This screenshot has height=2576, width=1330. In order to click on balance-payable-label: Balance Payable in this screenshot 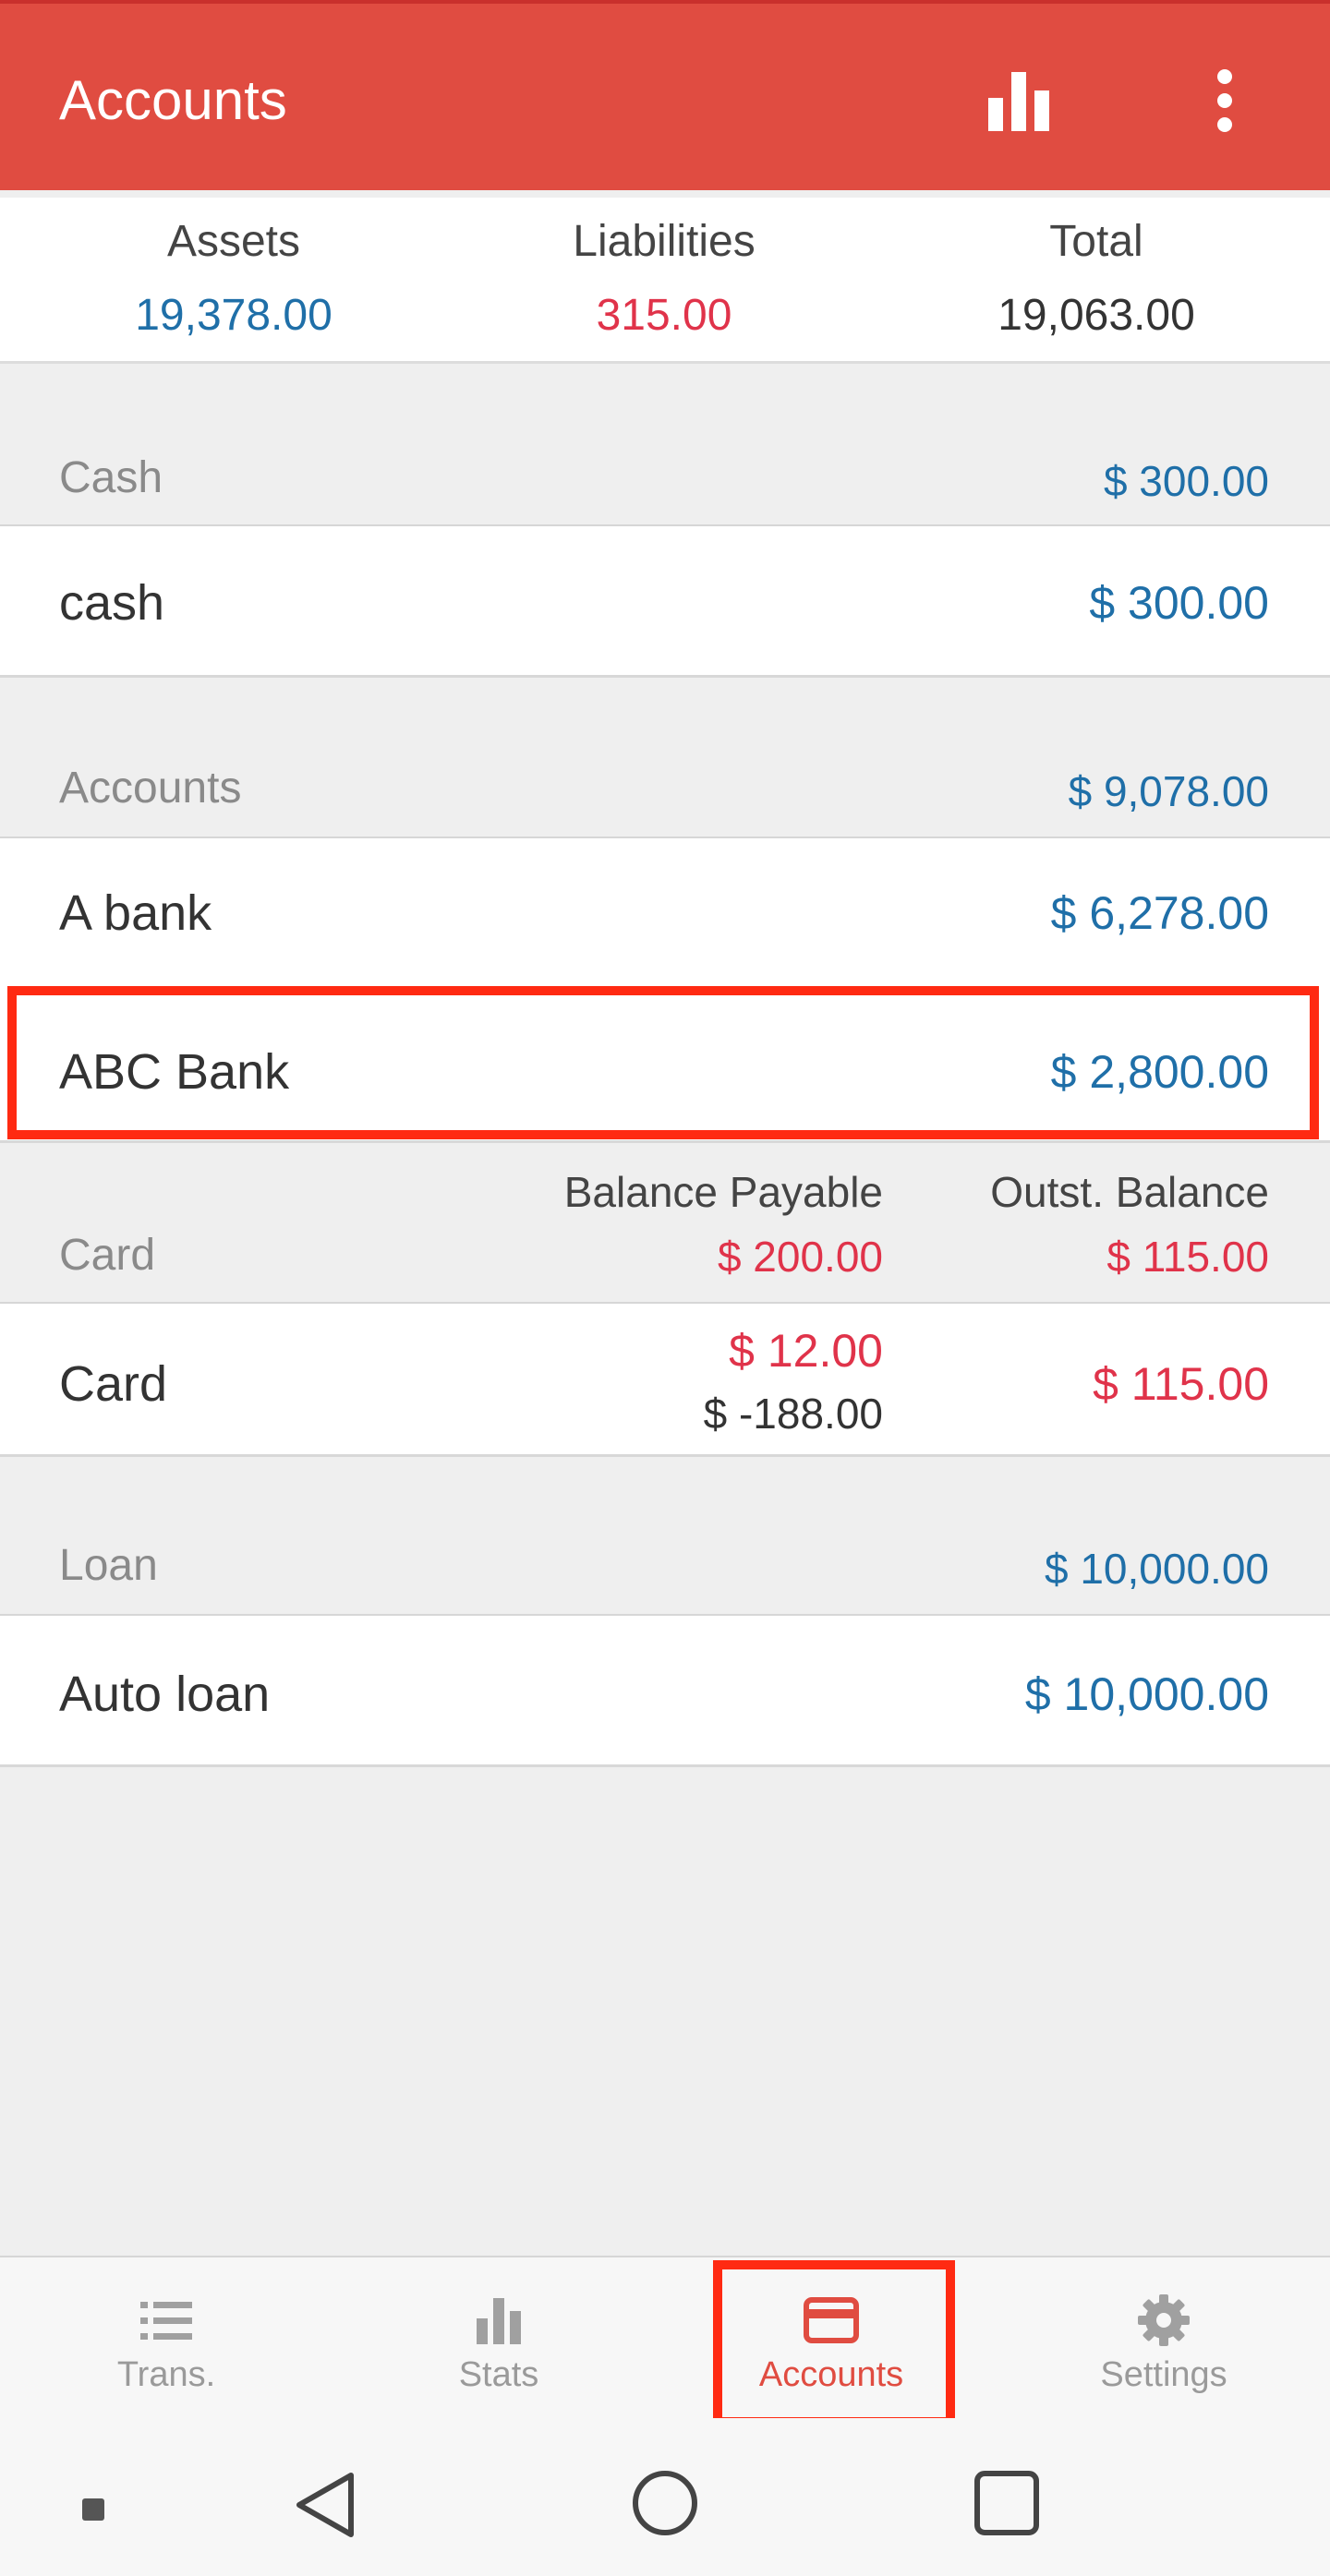, I will do `click(723, 1192)`.